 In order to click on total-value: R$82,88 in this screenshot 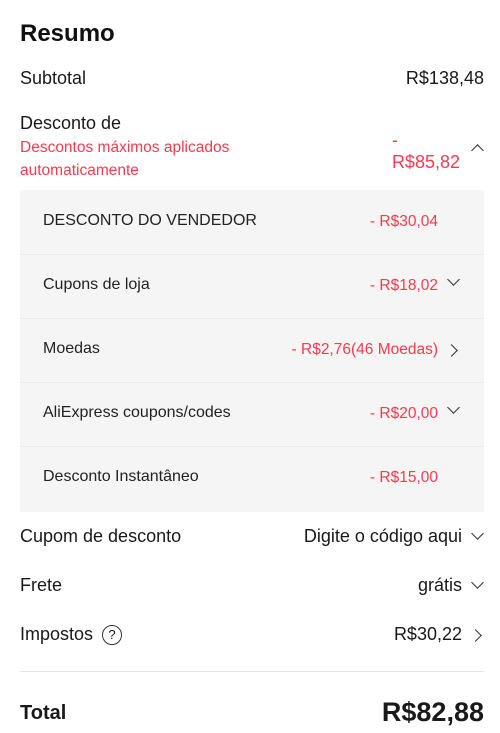, I will do `click(432, 712)`.